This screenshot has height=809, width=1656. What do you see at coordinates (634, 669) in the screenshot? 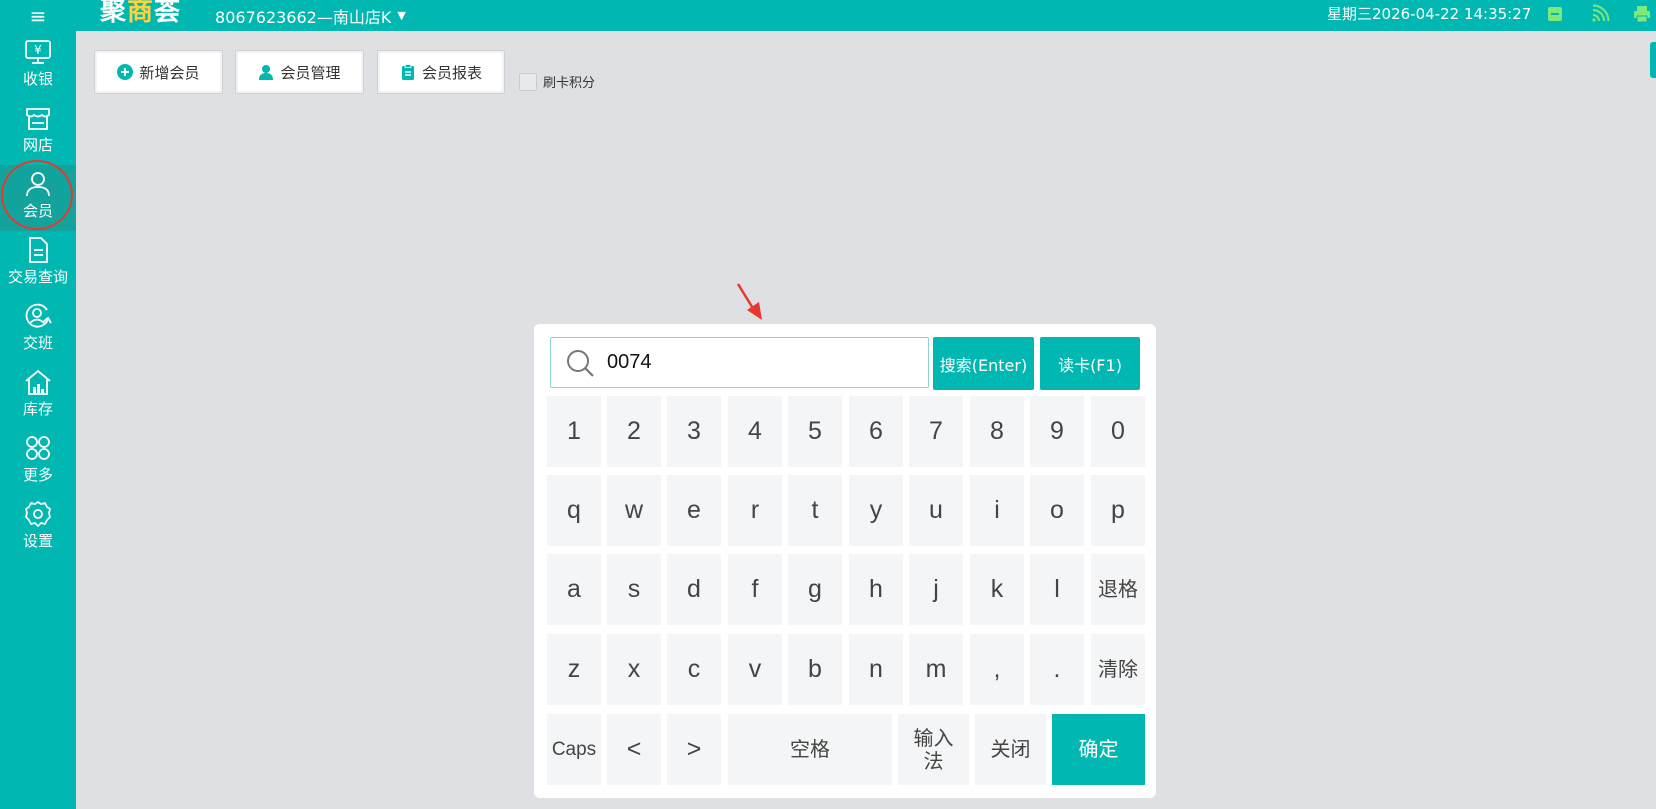
I see `key-x: x` at bounding box center [634, 669].